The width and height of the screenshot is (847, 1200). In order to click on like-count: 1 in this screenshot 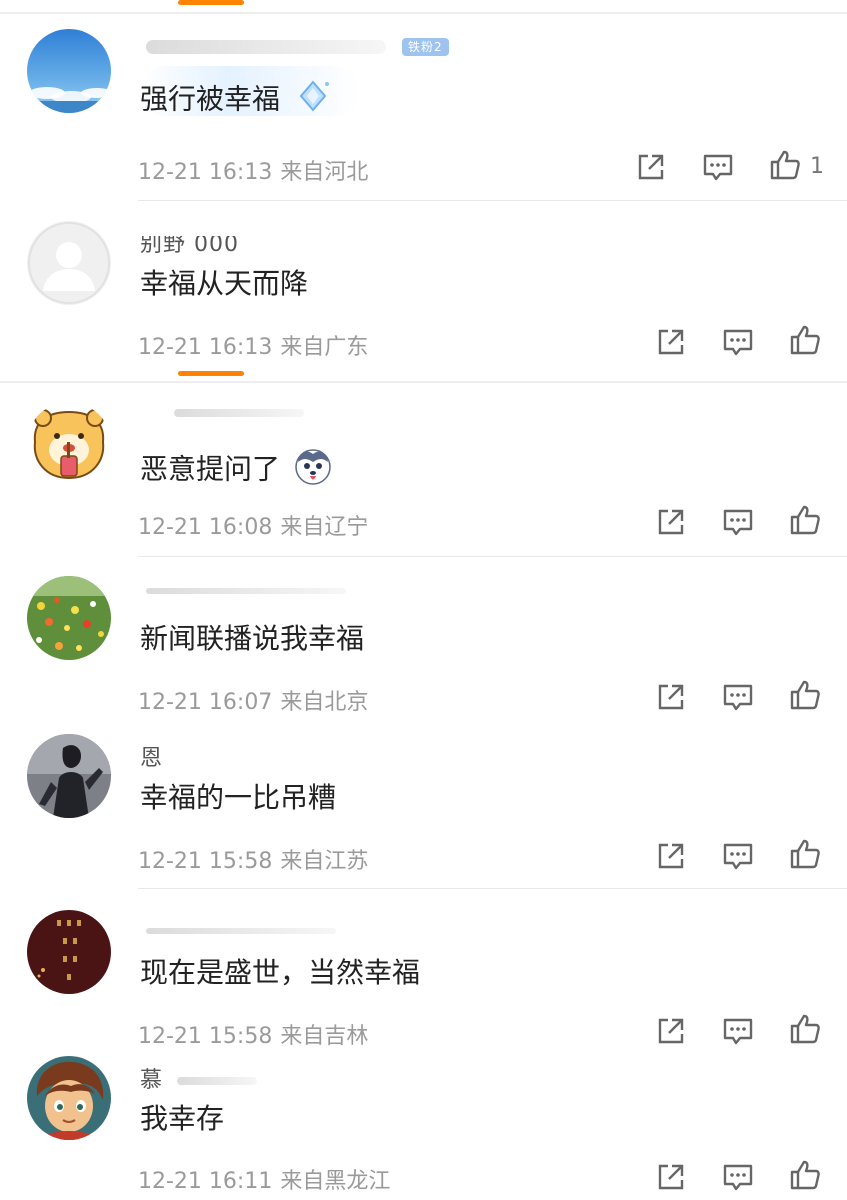, I will do `click(817, 166)`.